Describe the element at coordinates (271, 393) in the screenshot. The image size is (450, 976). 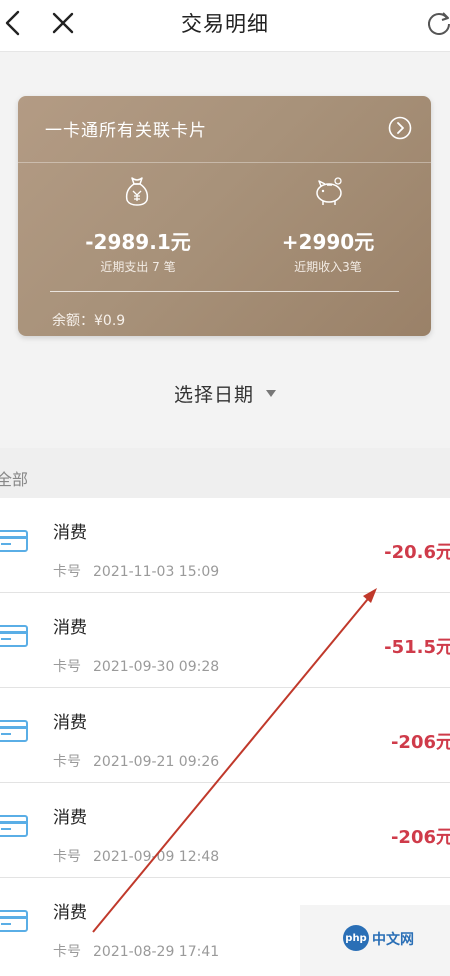
I see `caret-down-icon` at that location.